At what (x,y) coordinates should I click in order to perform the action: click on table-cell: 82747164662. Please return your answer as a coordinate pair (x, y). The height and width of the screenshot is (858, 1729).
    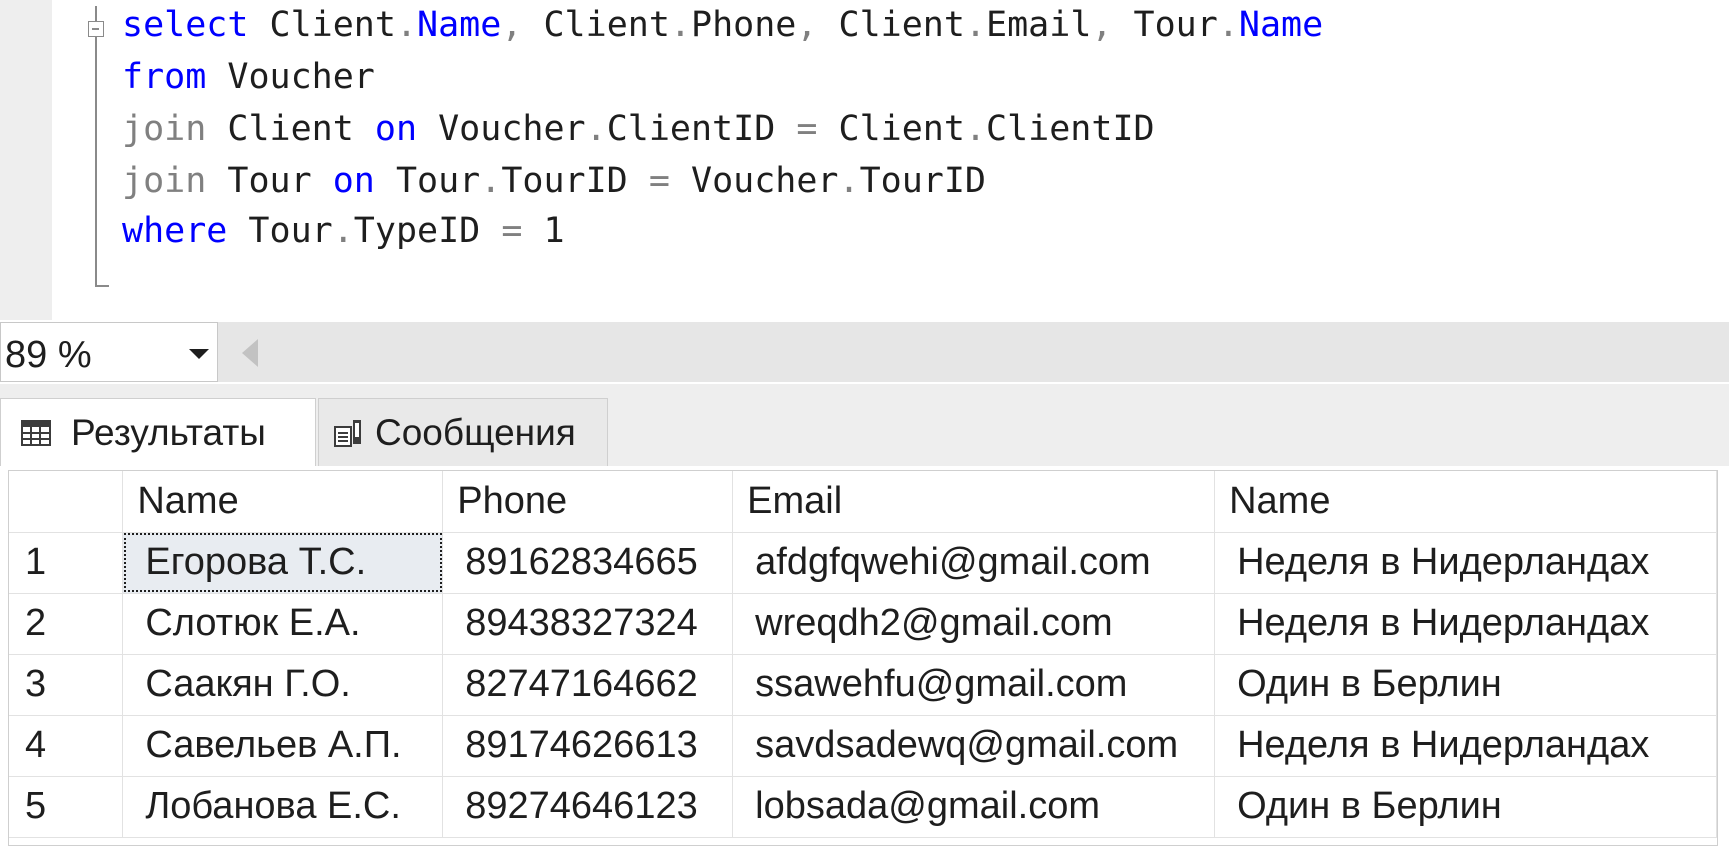
    Looking at the image, I should click on (588, 685).